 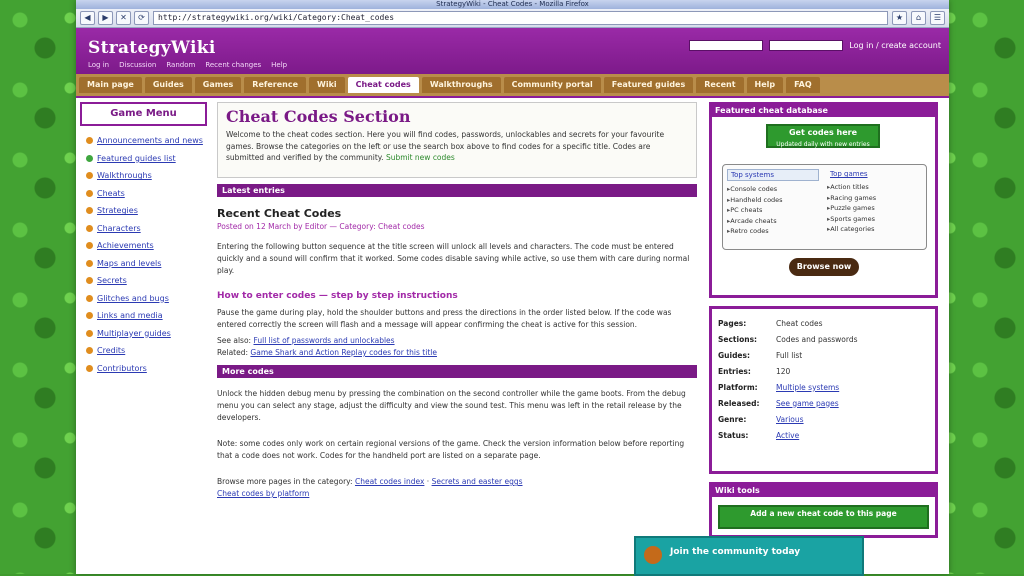 What do you see at coordinates (146, 211) in the screenshot?
I see `sidebar-item: Strategies` at bounding box center [146, 211].